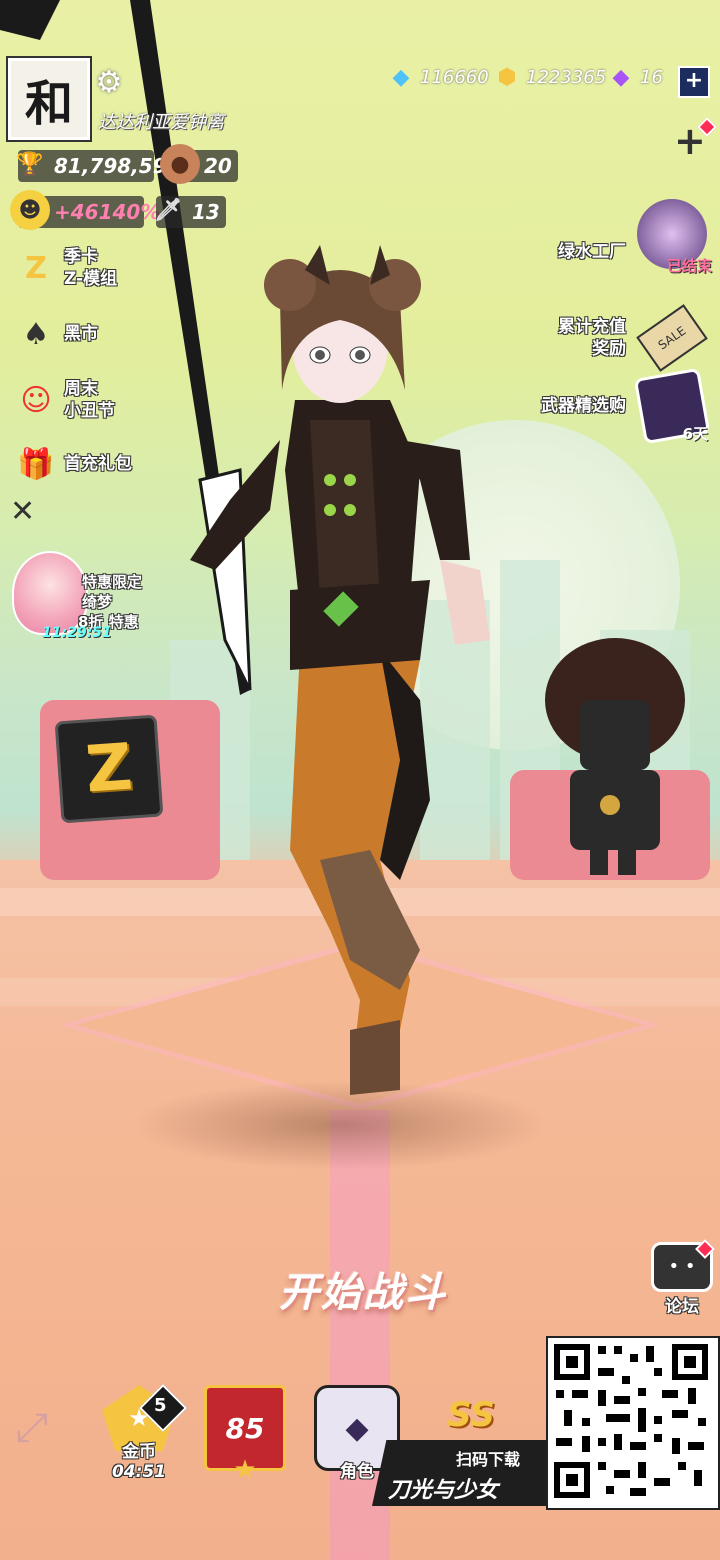 The height and width of the screenshot is (1560, 720). Describe the element at coordinates (77, 633) in the screenshot. I see `promo-timer: 11:29:51` at that location.